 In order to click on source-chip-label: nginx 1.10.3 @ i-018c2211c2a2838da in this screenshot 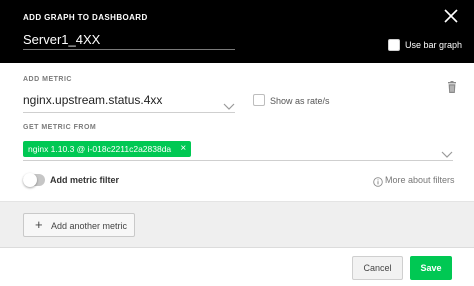, I will do `click(100, 149)`.